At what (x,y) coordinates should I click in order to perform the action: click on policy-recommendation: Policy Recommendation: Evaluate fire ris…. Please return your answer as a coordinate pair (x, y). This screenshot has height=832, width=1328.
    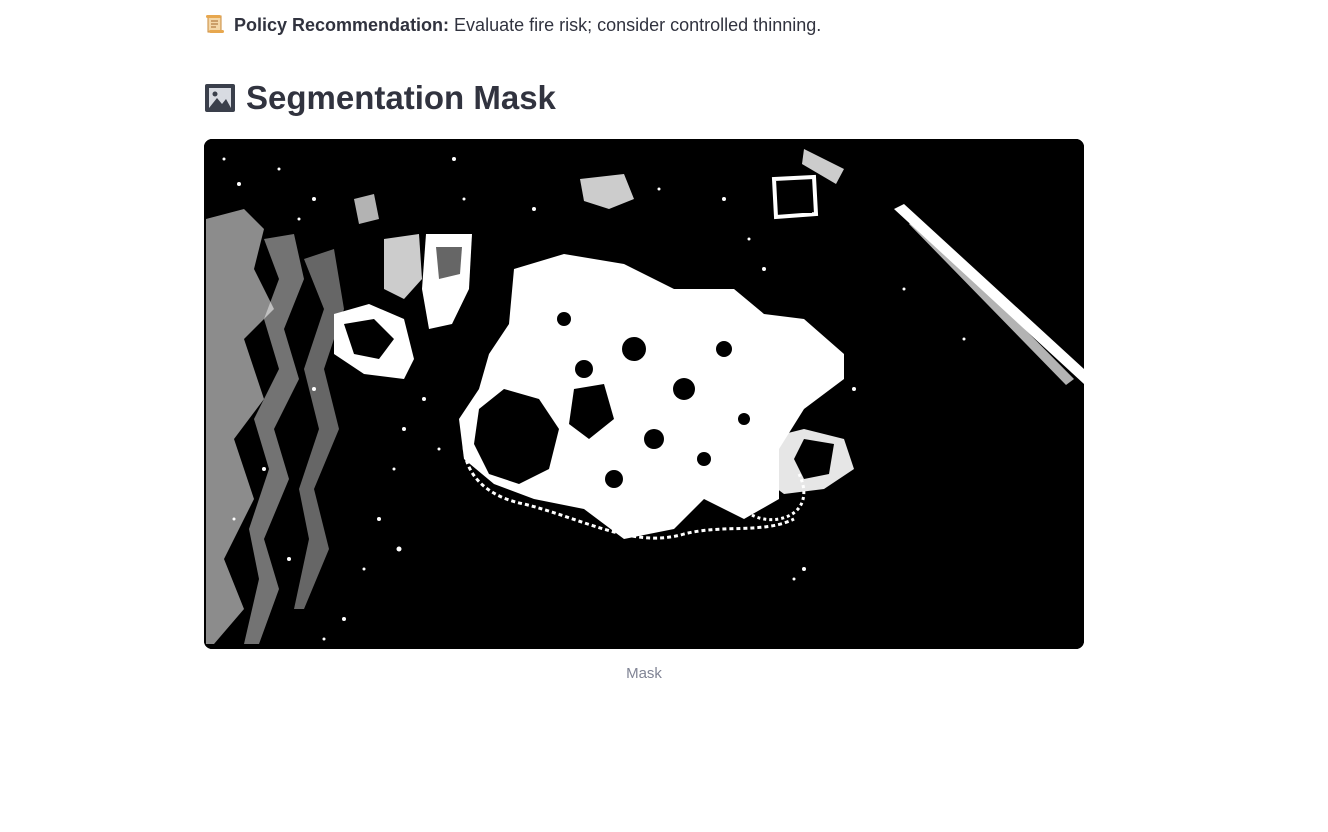
    Looking at the image, I should click on (644, 25).